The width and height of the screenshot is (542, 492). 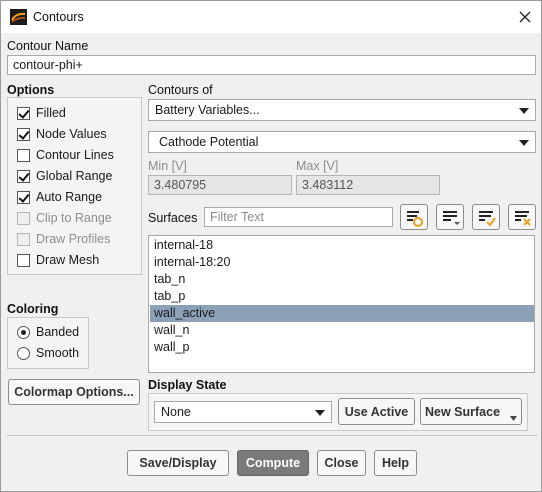 I want to click on checkbox-label: Global Range, so click(x=74, y=176).